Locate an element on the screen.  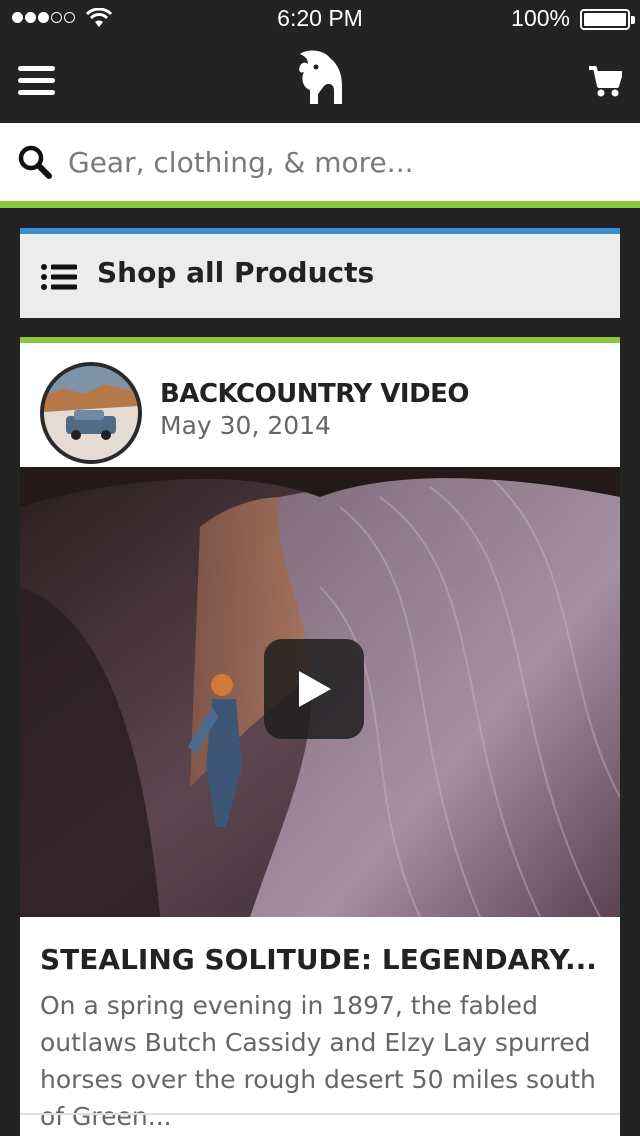
post-date: May 30, 2014 is located at coordinates (245, 425).